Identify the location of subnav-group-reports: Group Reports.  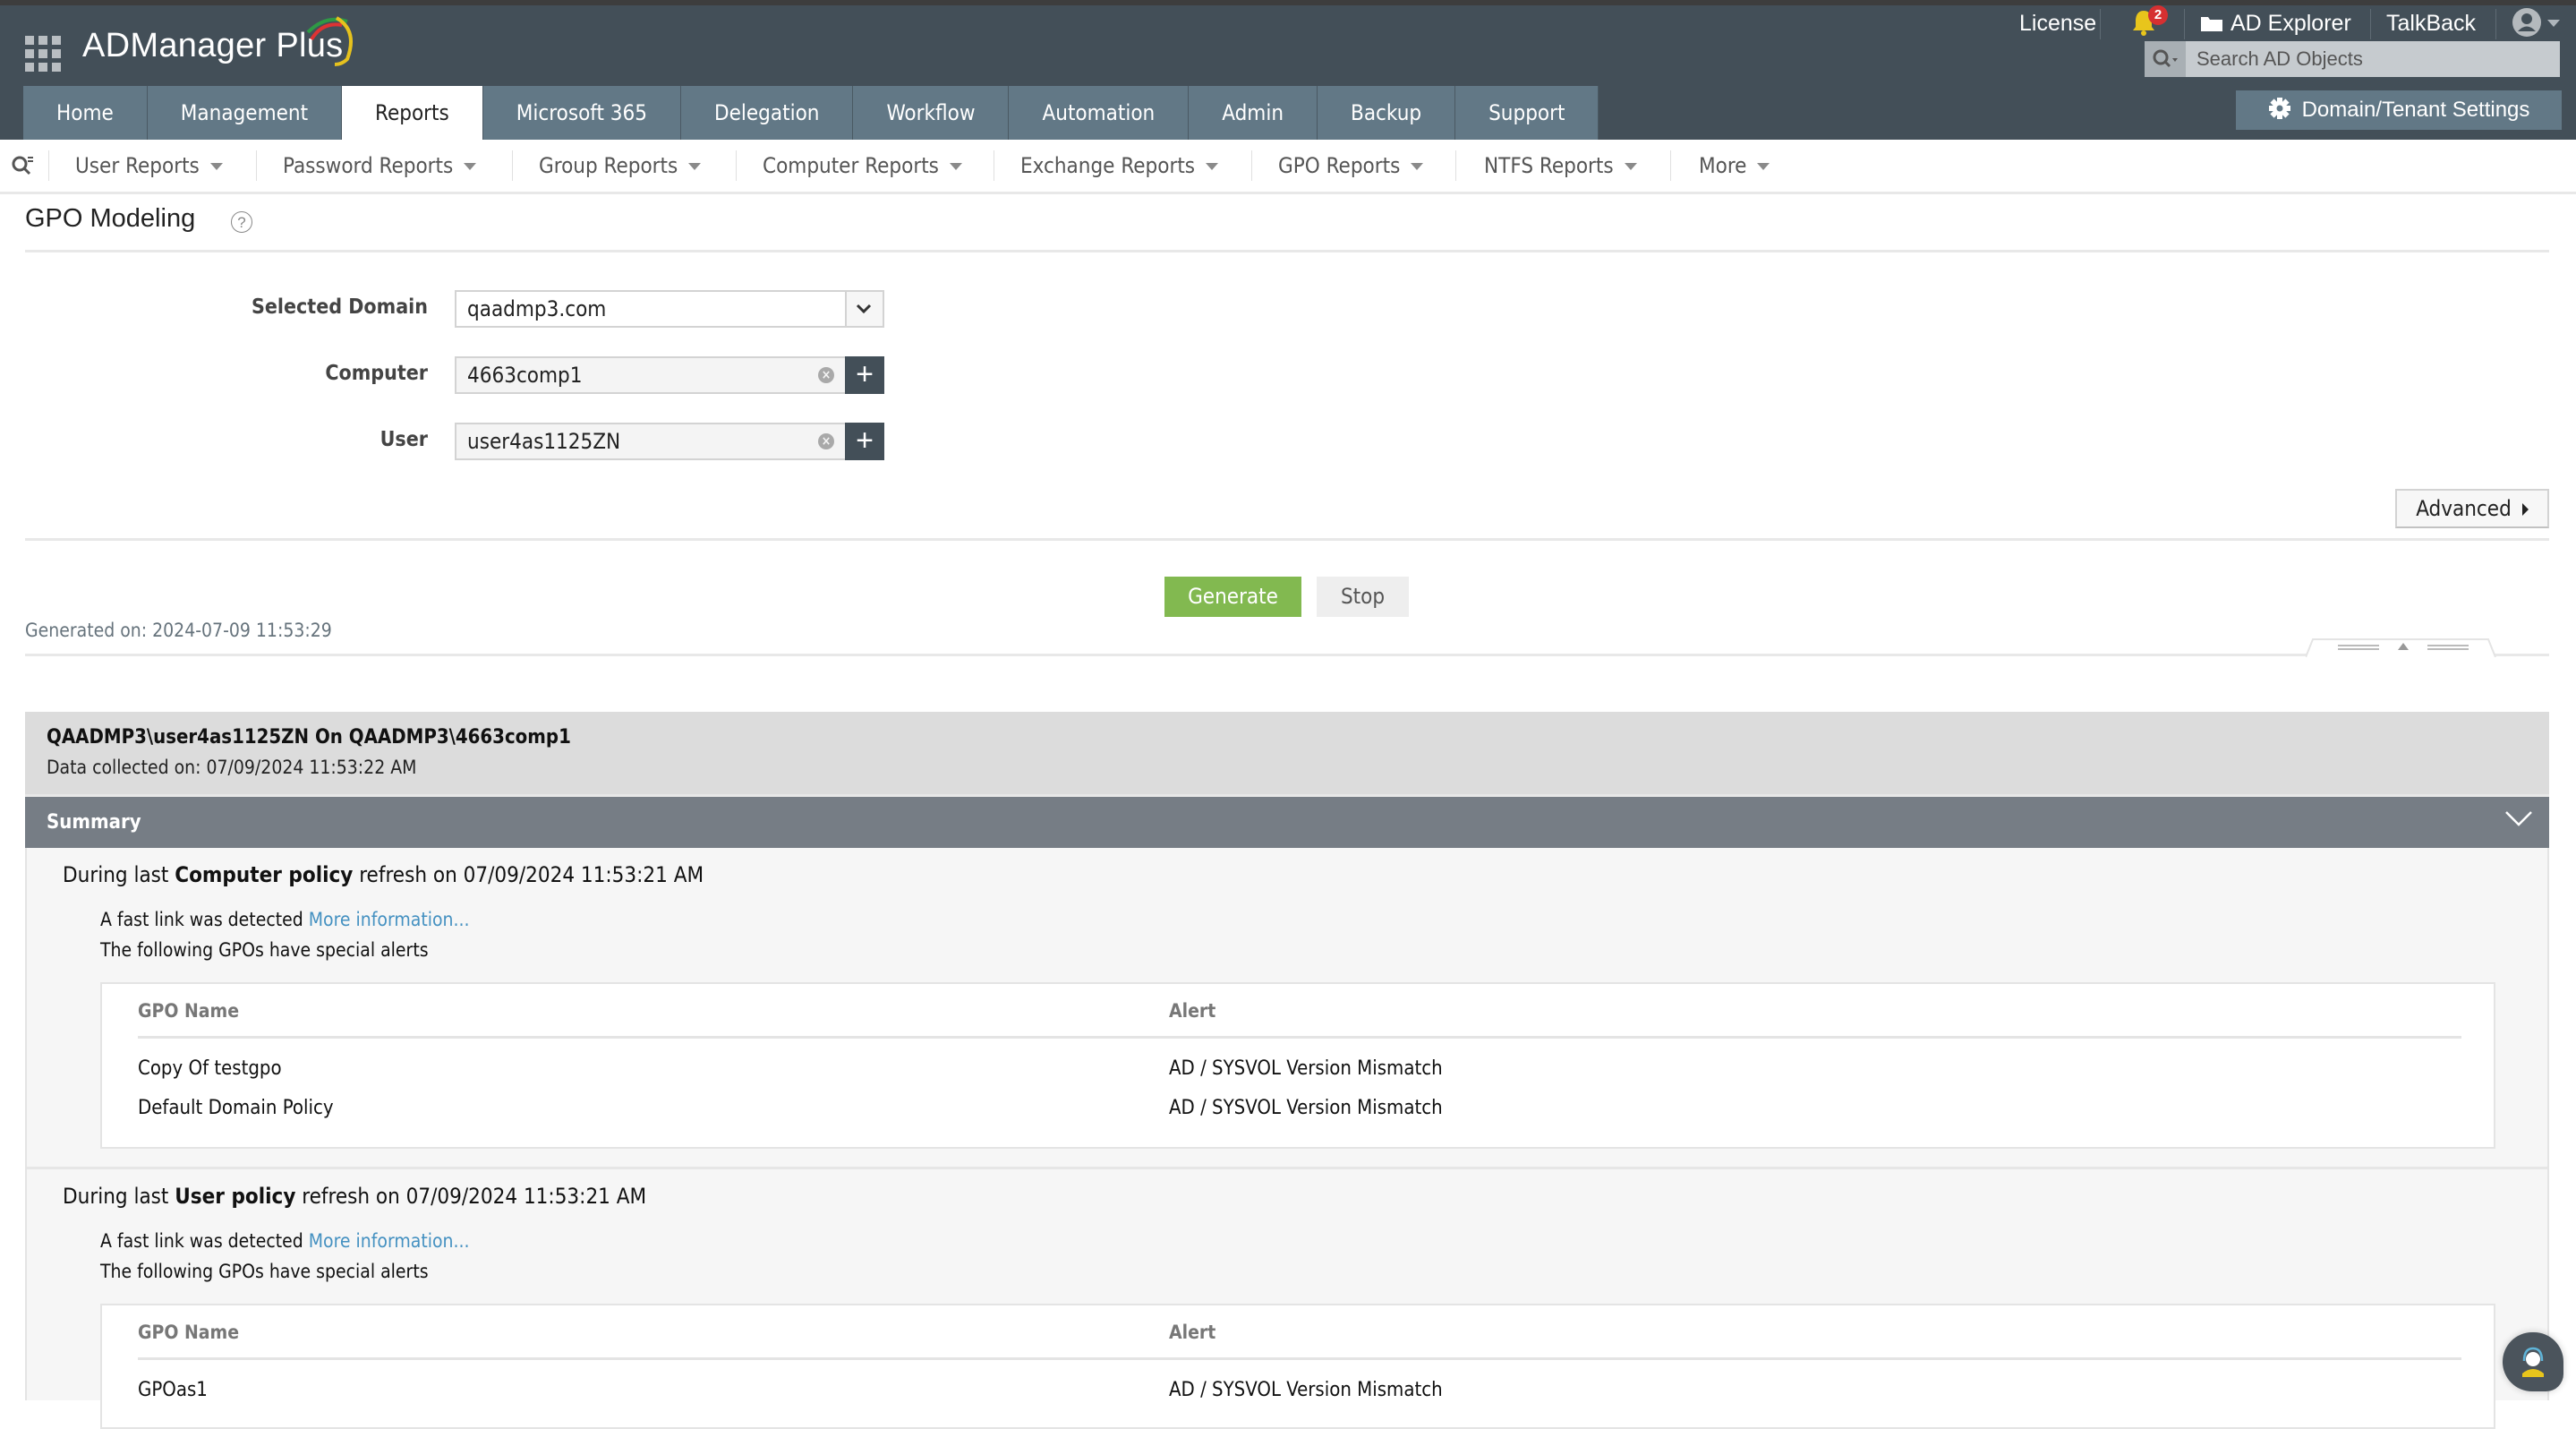
(620, 166).